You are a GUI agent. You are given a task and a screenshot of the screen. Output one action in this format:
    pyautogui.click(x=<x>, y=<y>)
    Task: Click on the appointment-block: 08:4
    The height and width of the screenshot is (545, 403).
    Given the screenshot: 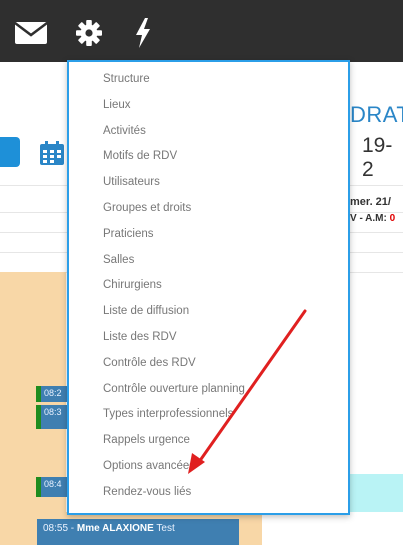 What is the action you would take?
    pyautogui.click(x=51, y=487)
    